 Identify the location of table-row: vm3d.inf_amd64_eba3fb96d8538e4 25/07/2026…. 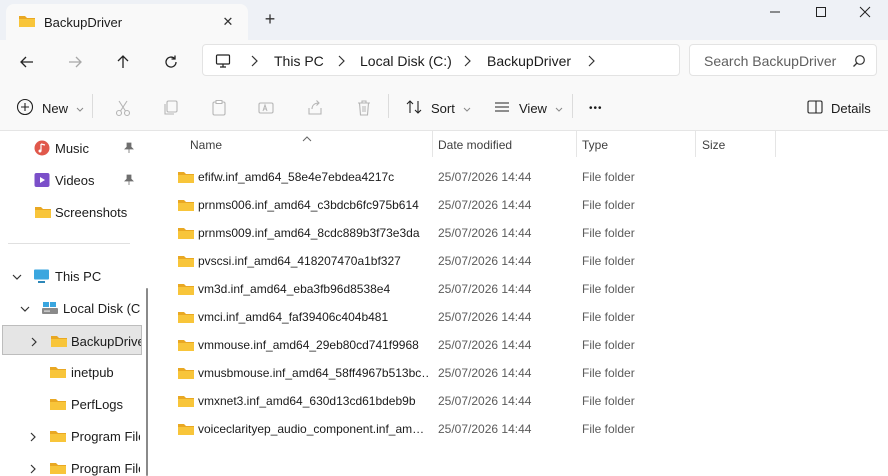
(522, 288).